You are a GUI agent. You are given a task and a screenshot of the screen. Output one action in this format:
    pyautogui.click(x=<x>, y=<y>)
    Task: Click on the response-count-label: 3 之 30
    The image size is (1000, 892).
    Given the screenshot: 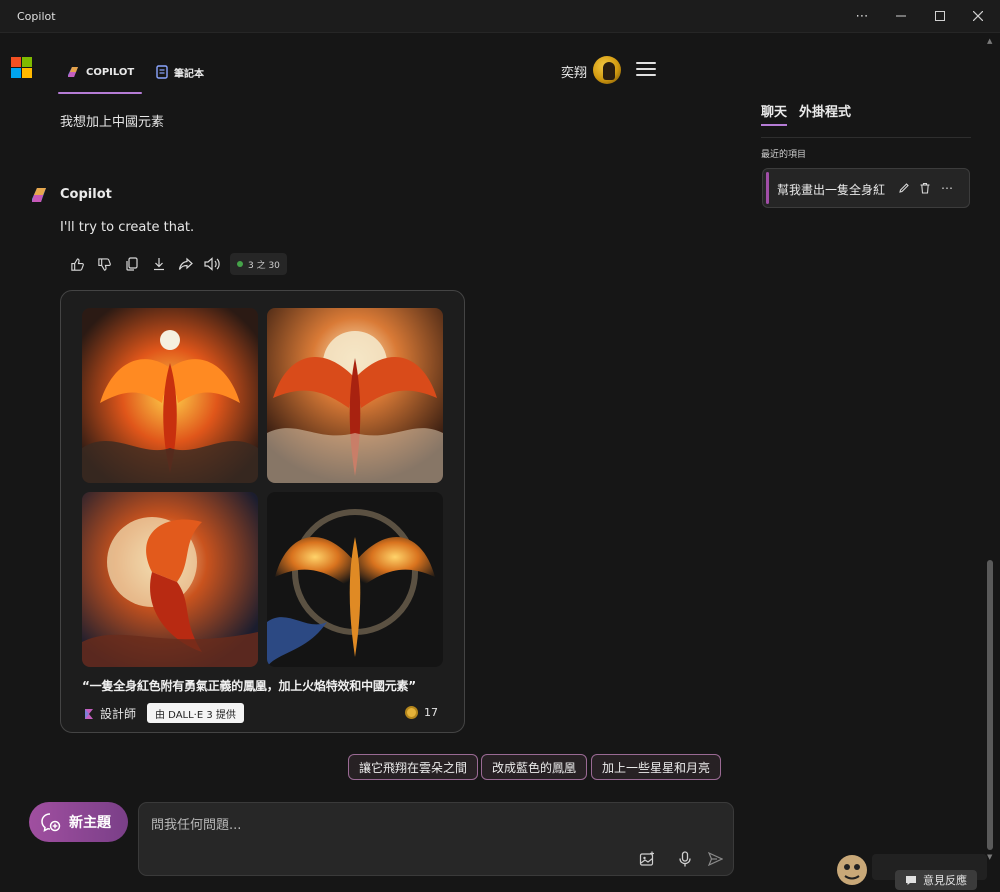 What is the action you would take?
    pyautogui.click(x=264, y=265)
    